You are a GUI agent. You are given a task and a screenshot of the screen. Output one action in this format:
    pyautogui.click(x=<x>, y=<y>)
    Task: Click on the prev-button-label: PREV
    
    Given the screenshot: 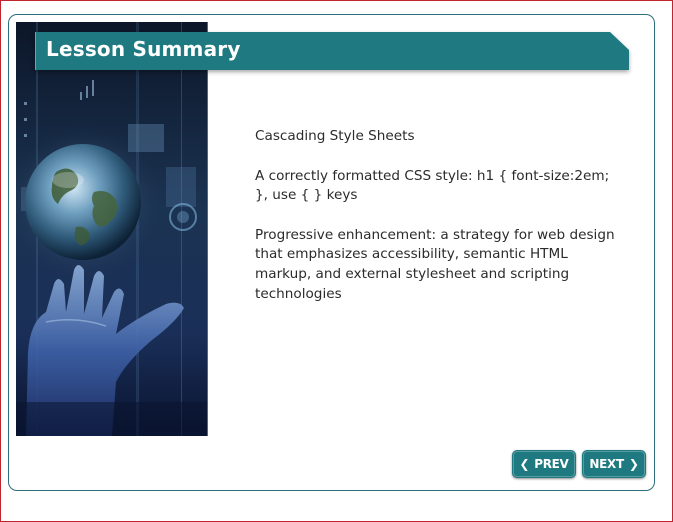 What is the action you would take?
    pyautogui.click(x=551, y=464)
    